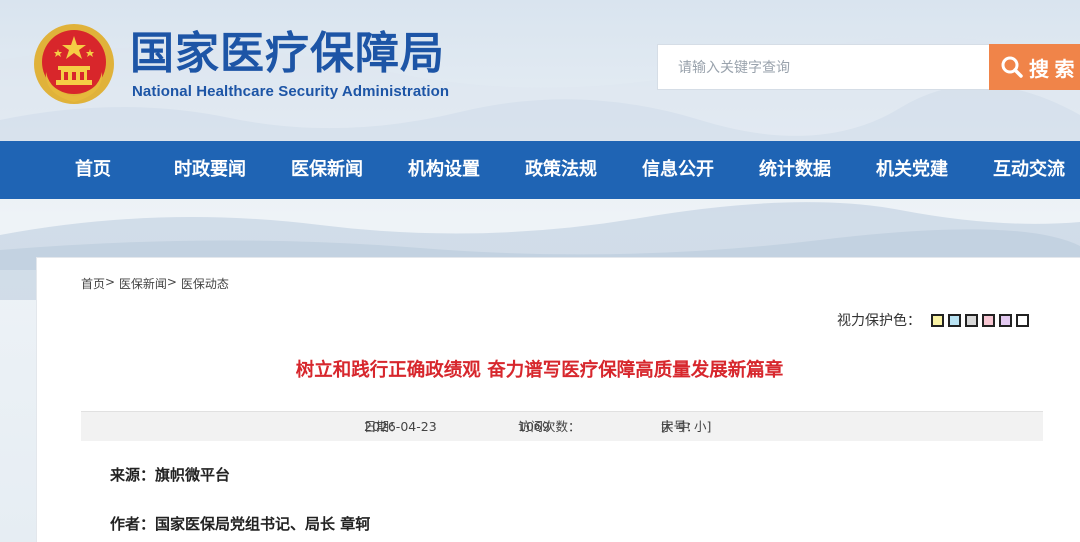 The height and width of the screenshot is (542, 1080). I want to click on font-size-label: 字号：, so click(680, 426).